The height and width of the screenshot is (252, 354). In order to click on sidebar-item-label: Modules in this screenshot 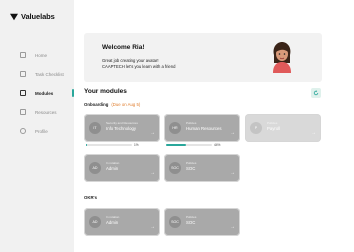, I will do `click(44, 93)`.